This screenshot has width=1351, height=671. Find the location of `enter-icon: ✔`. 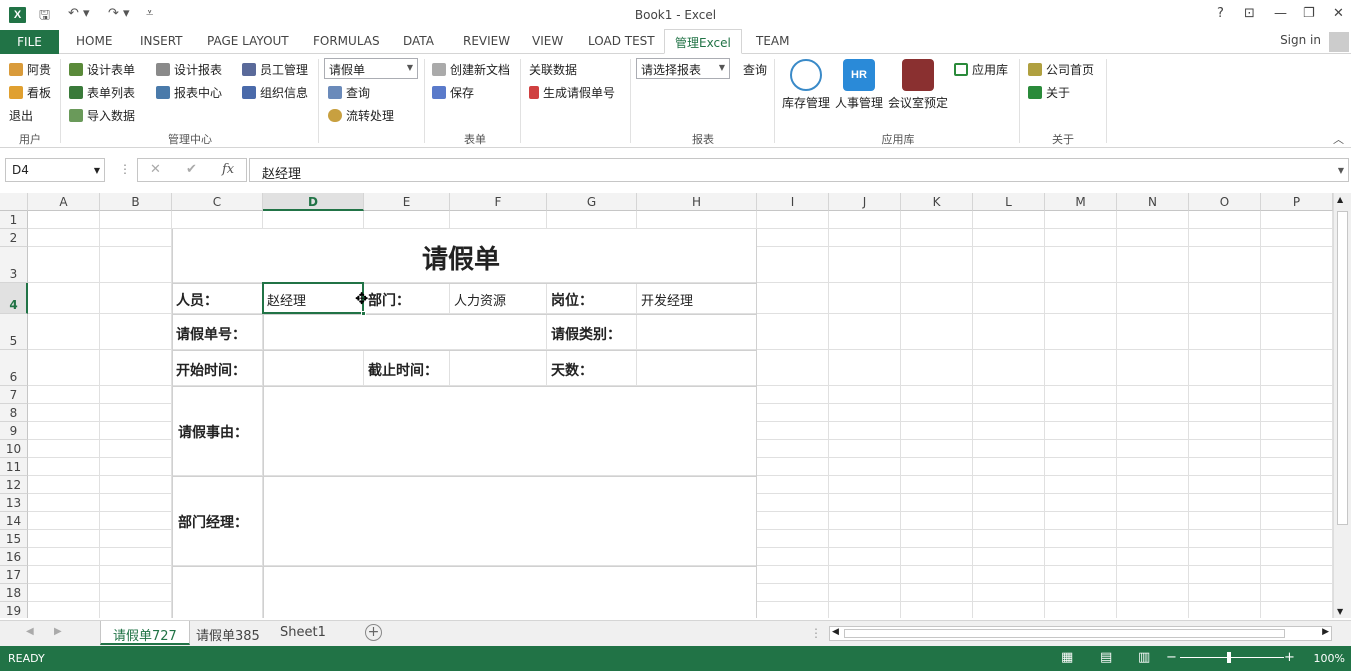

enter-icon: ✔ is located at coordinates (191, 169).